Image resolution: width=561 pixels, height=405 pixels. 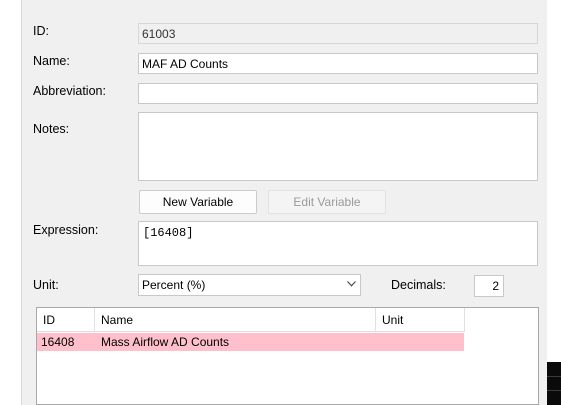 What do you see at coordinates (235, 320) in the screenshot?
I see `column-header-name: Name` at bounding box center [235, 320].